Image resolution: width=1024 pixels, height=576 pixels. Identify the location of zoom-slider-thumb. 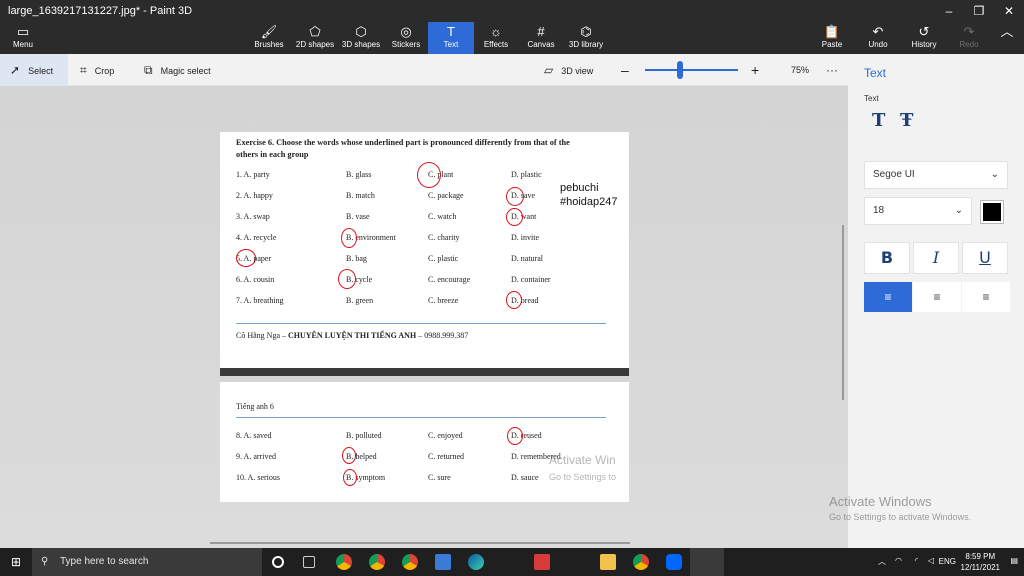
(680, 70).